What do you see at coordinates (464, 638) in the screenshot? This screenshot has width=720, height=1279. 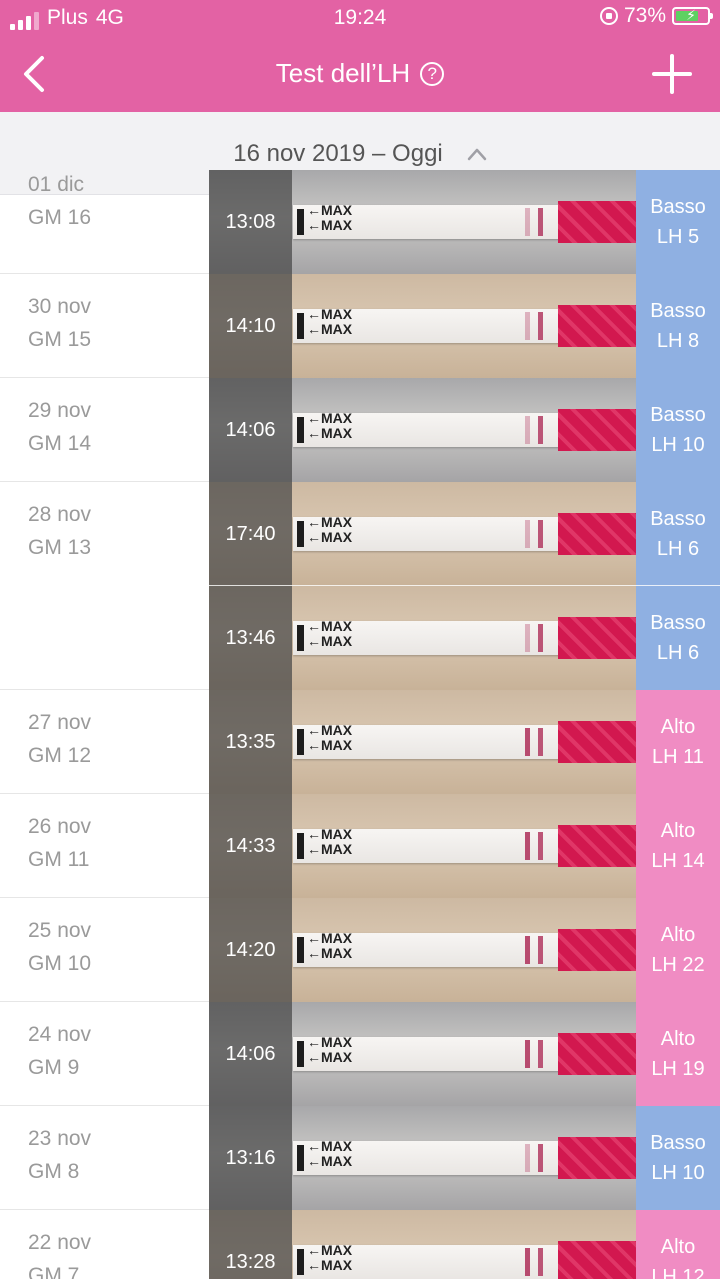 I see `test-entry: ←MAX ←MAX 13:46 Basso LH 6` at bounding box center [464, 638].